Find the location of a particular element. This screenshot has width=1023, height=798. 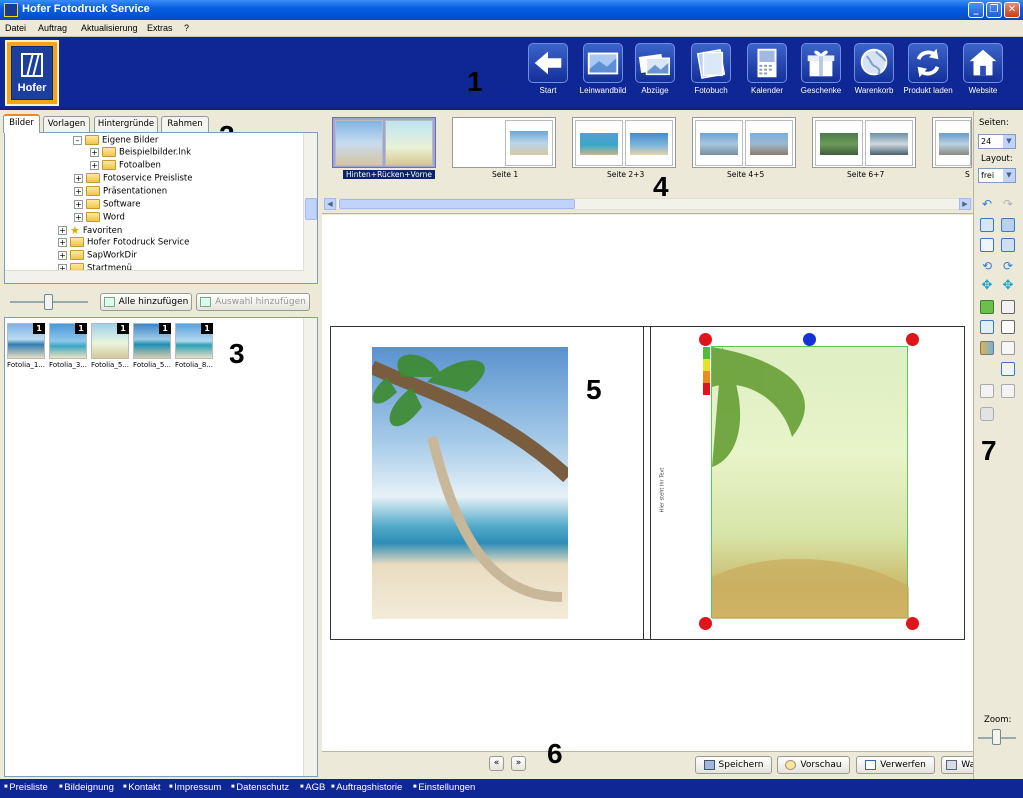

move-out-icon: ✥ is located at coordinates (1008, 286).